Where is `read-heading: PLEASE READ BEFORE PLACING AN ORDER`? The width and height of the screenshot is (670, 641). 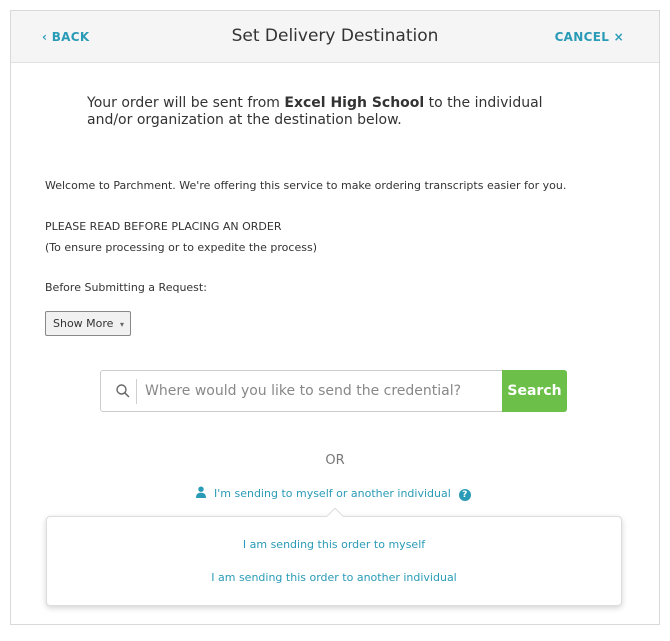 read-heading: PLEASE READ BEFORE PLACING AN ORDER is located at coordinates (163, 226).